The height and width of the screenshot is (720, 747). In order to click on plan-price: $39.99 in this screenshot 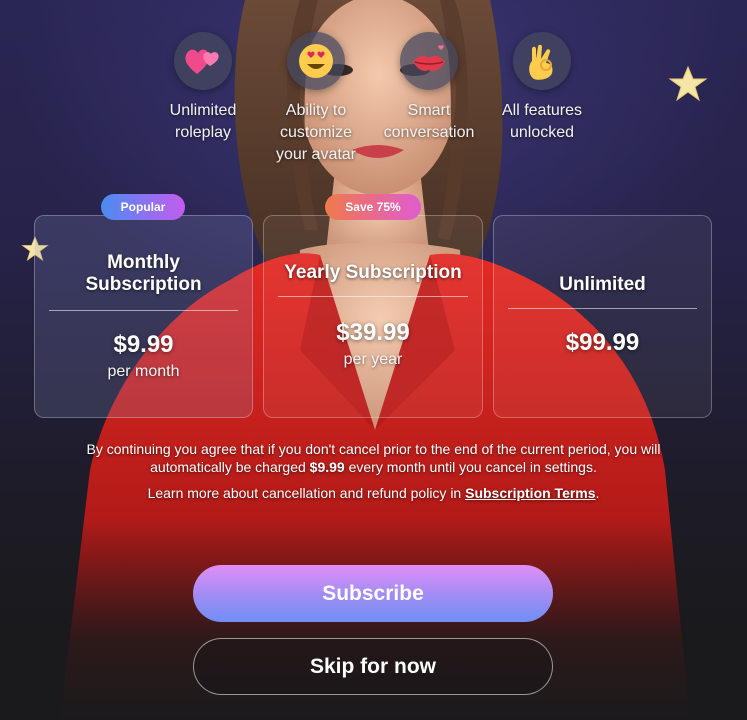, I will do `click(373, 332)`.